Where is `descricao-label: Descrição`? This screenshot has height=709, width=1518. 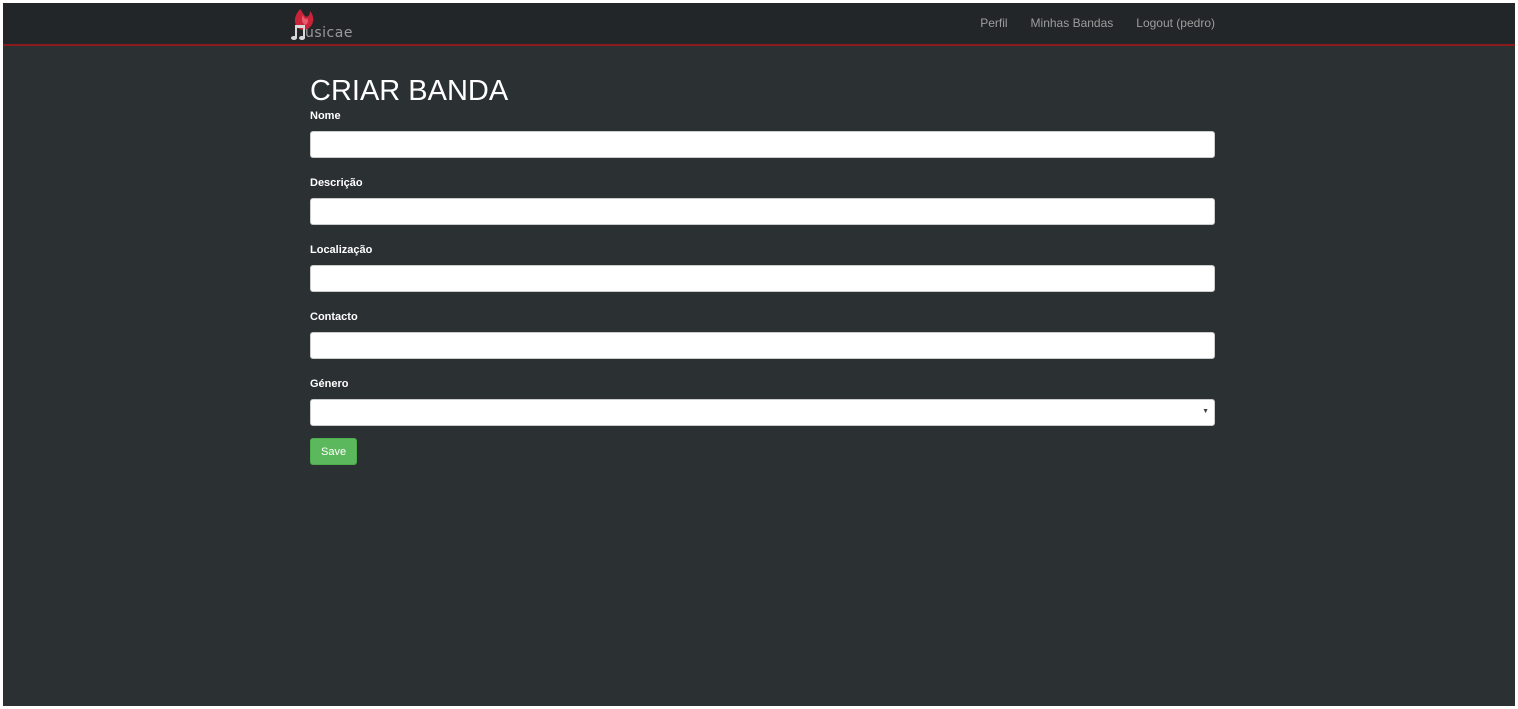 descricao-label: Descrição is located at coordinates (336, 183).